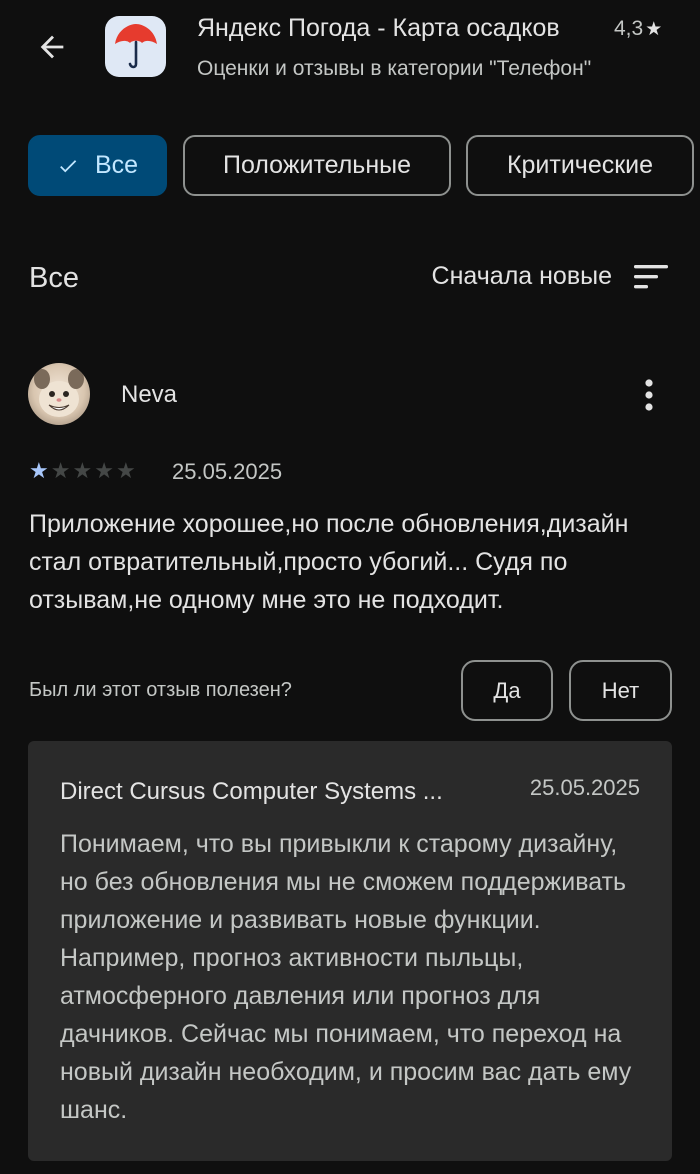 This screenshot has width=700, height=1174. Describe the element at coordinates (59, 394) in the screenshot. I see `avatar` at that location.